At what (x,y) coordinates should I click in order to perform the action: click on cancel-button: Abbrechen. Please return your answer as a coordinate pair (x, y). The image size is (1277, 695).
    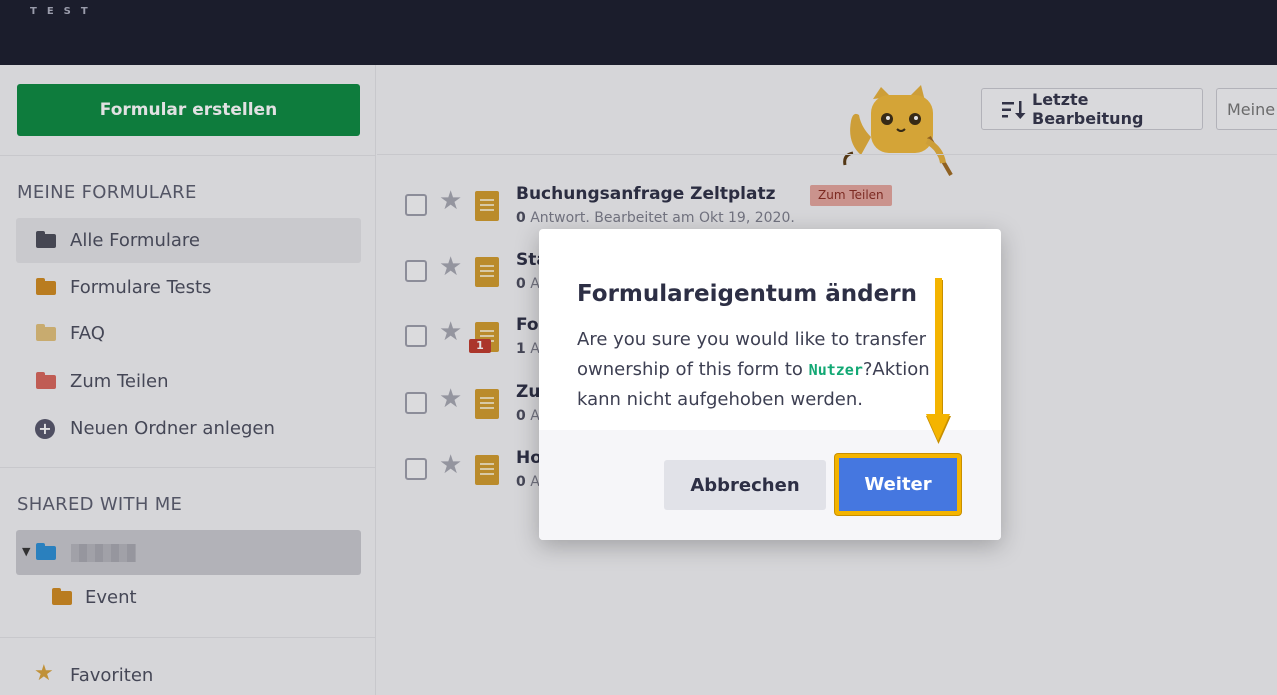
    Looking at the image, I should click on (745, 485).